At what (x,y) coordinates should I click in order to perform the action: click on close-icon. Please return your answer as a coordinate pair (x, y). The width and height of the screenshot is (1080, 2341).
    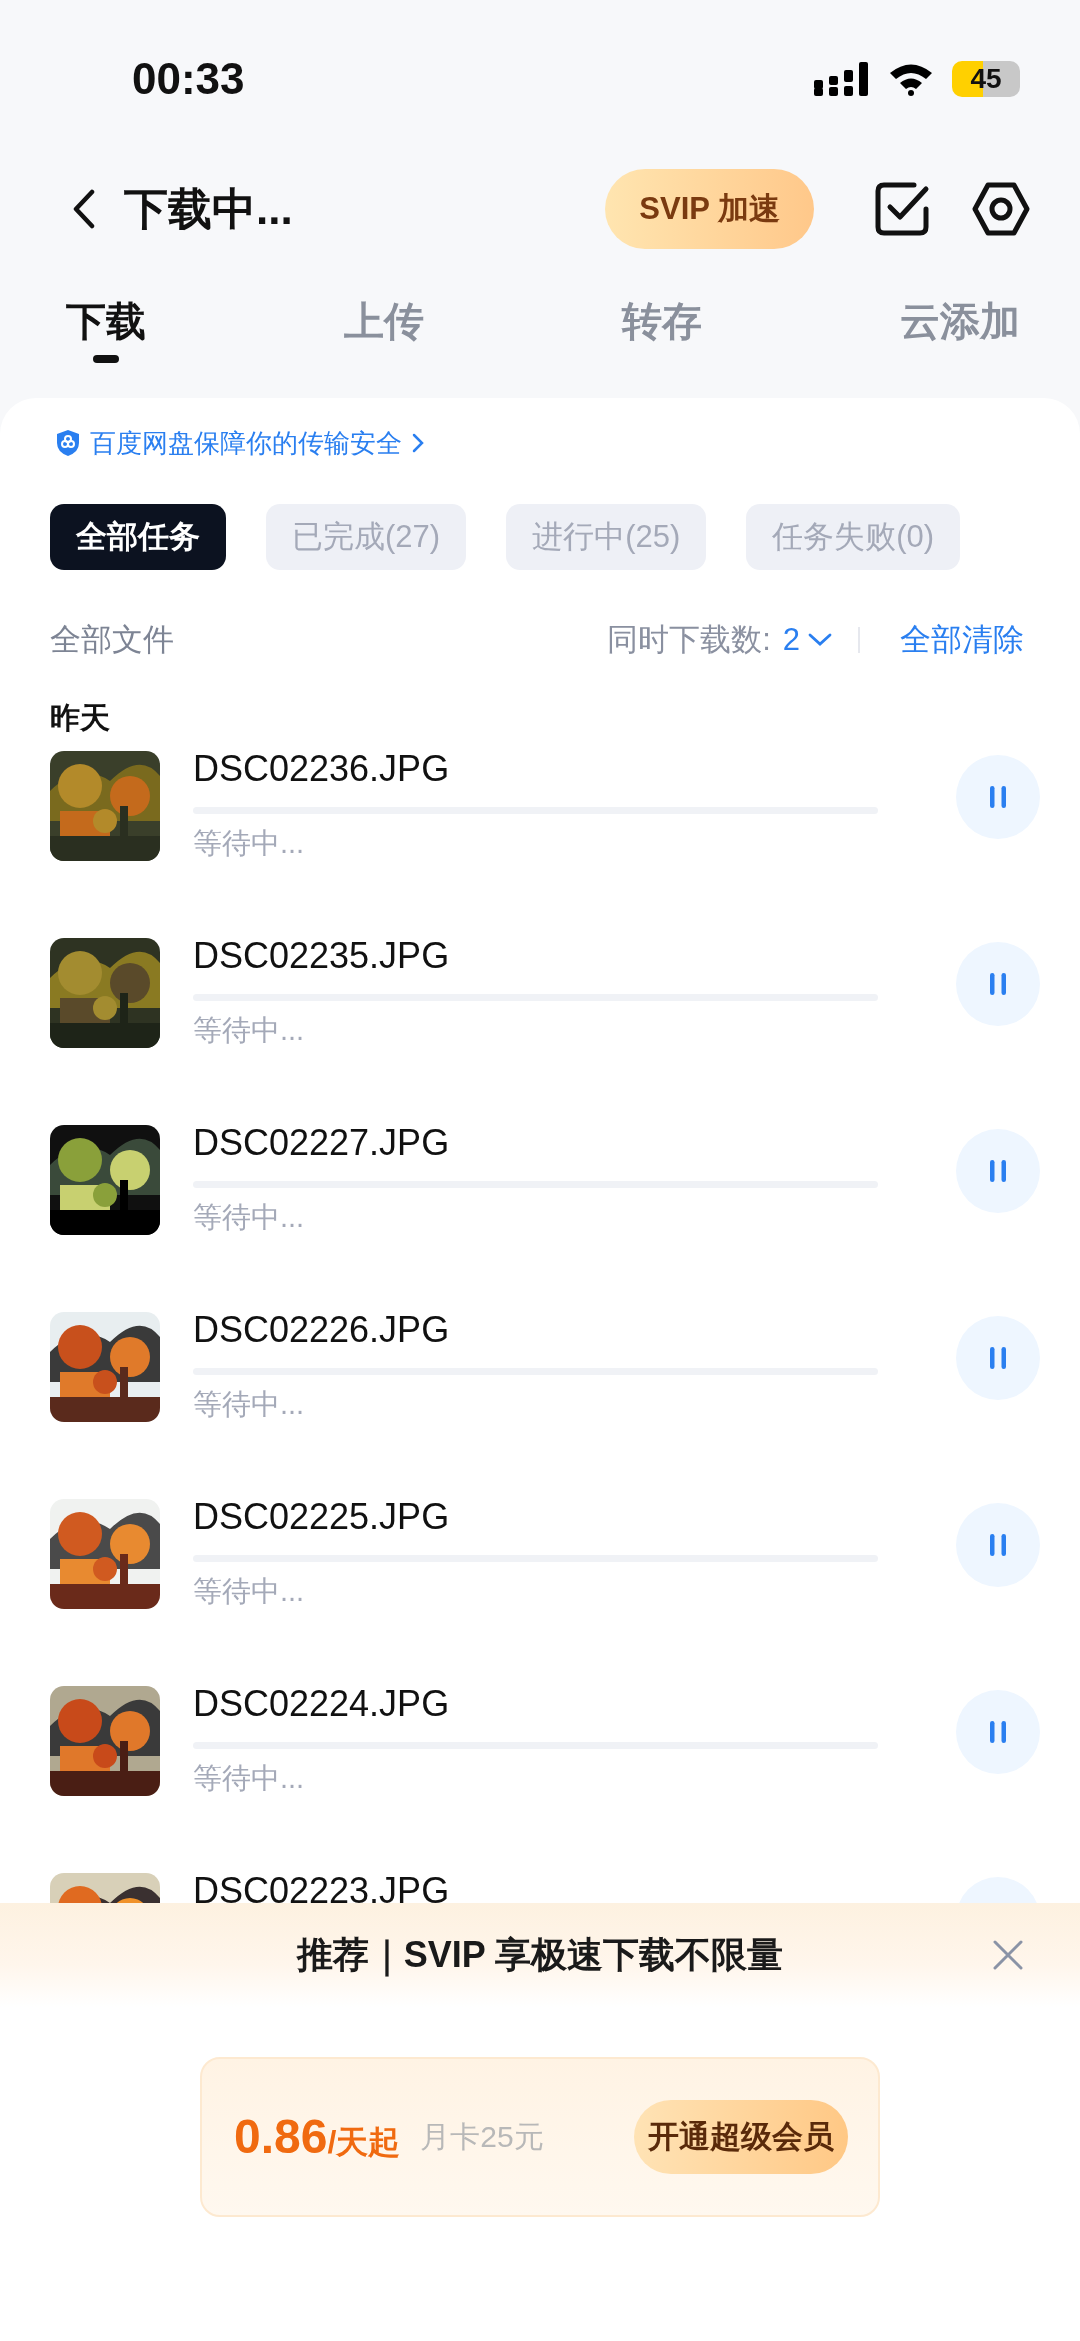
    Looking at the image, I should click on (1008, 1955).